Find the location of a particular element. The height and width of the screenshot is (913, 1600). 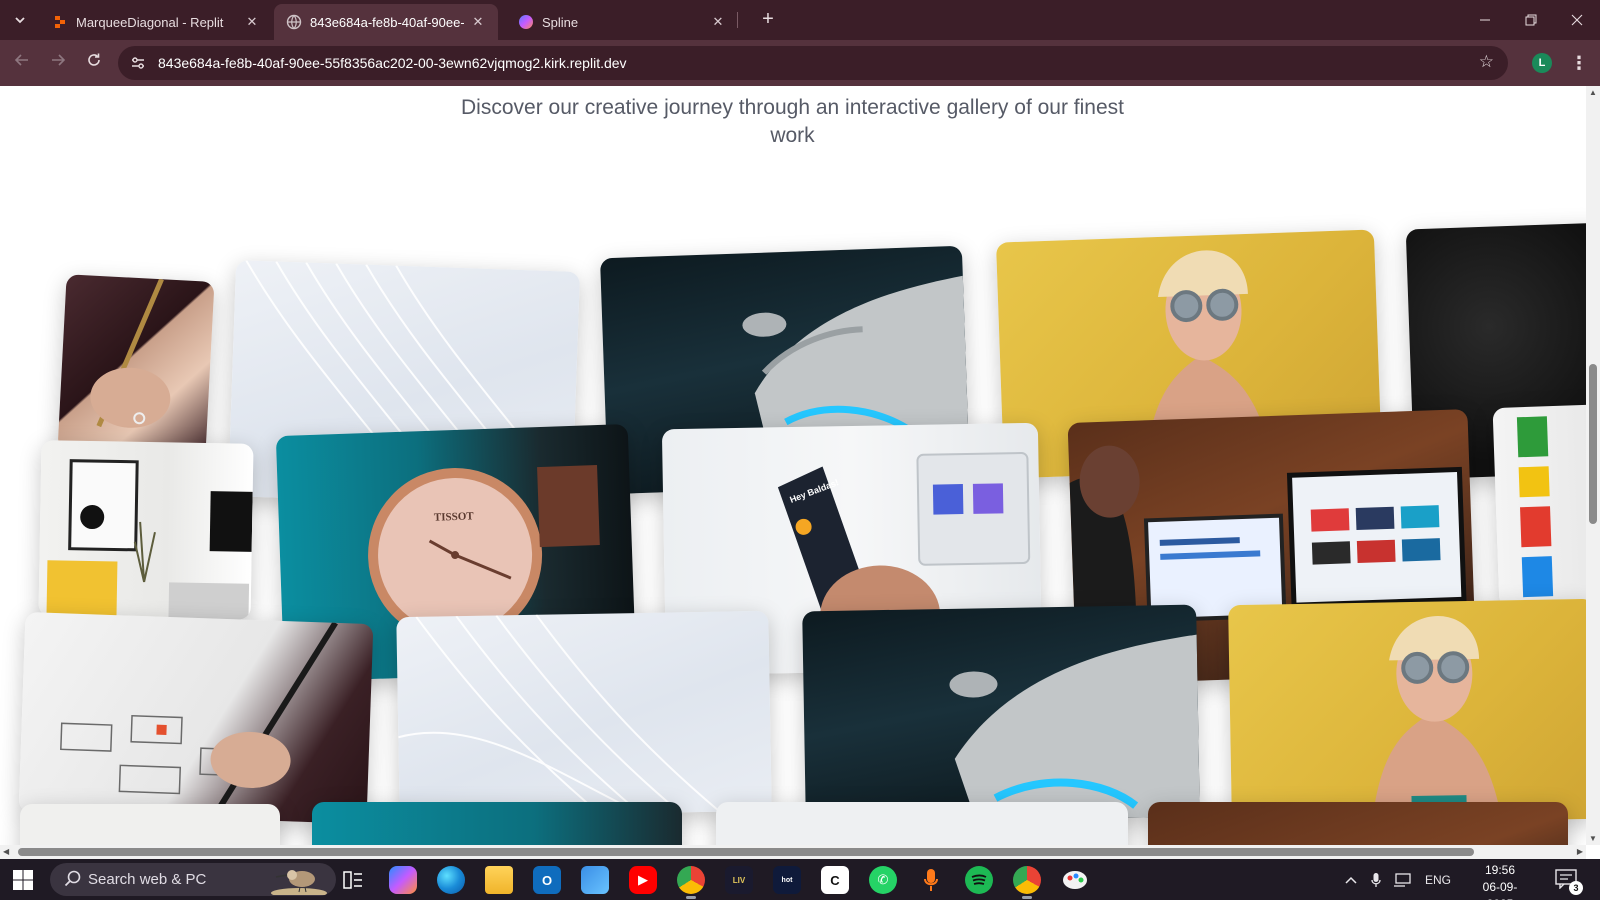

restore-button is located at coordinates (1531, 20).